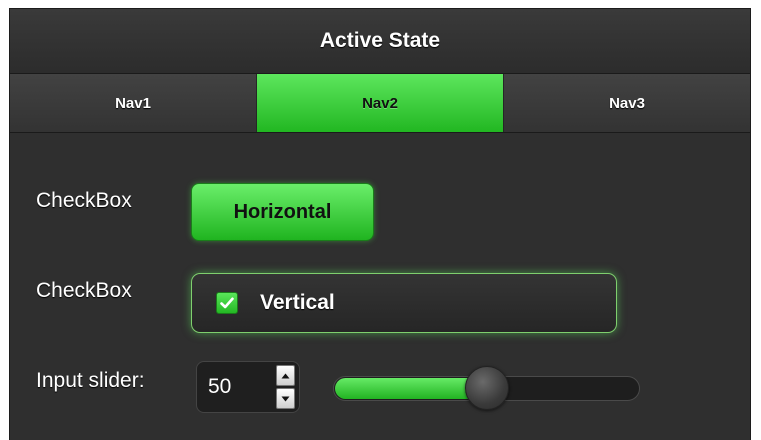  Describe the element at coordinates (297, 302) in the screenshot. I see `vertical-checkbox-label: Vertical` at that location.